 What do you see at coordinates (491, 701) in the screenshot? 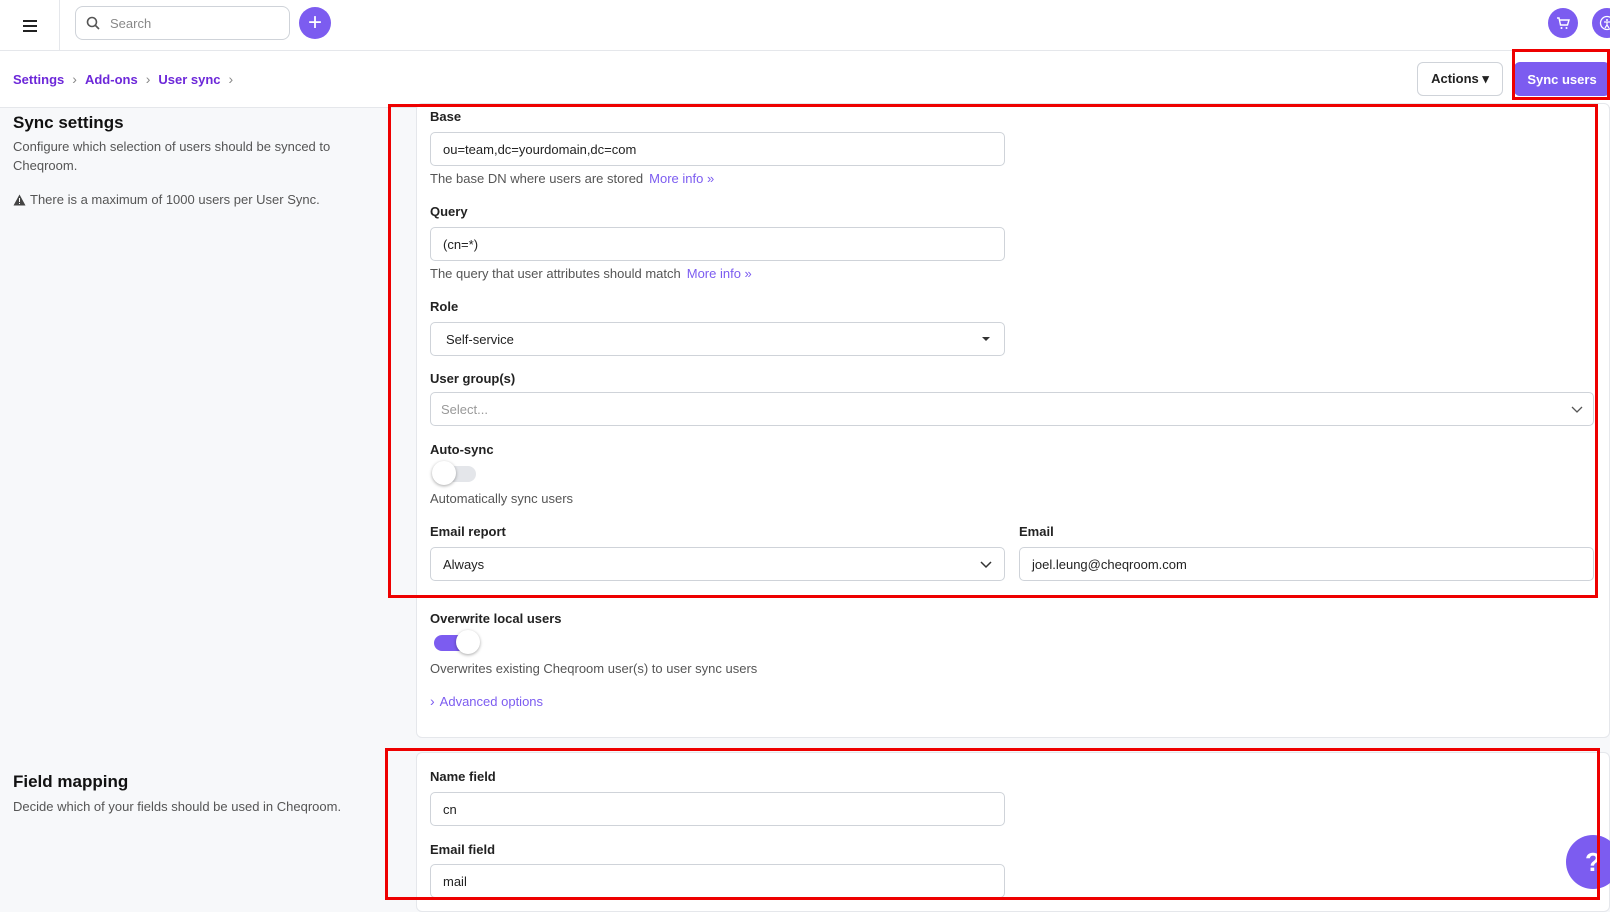
I see `advanced-options-label: Advanced options` at bounding box center [491, 701].